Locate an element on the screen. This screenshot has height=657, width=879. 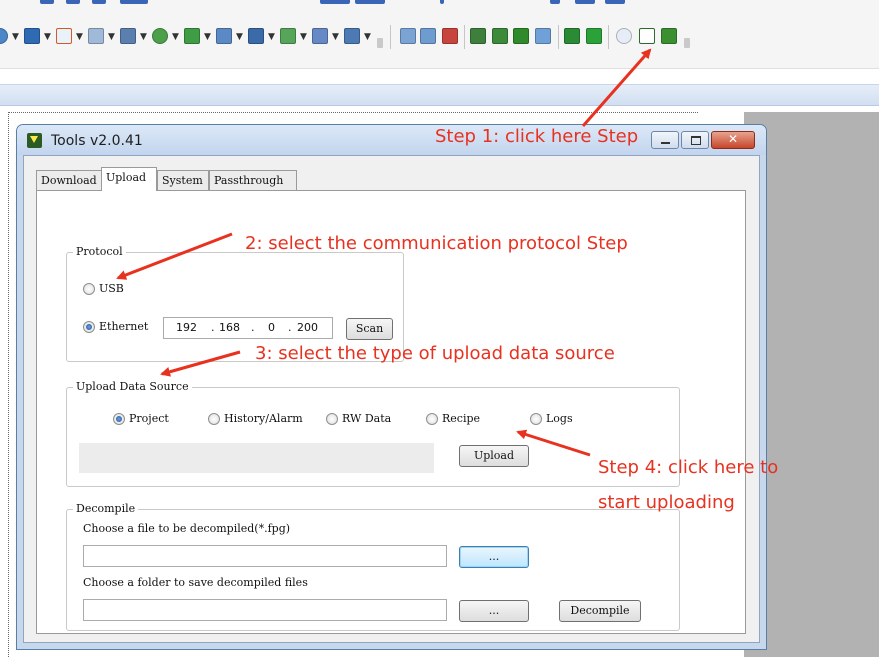
step3-annotation: 3: select the type of upload data source is located at coordinates (435, 353).